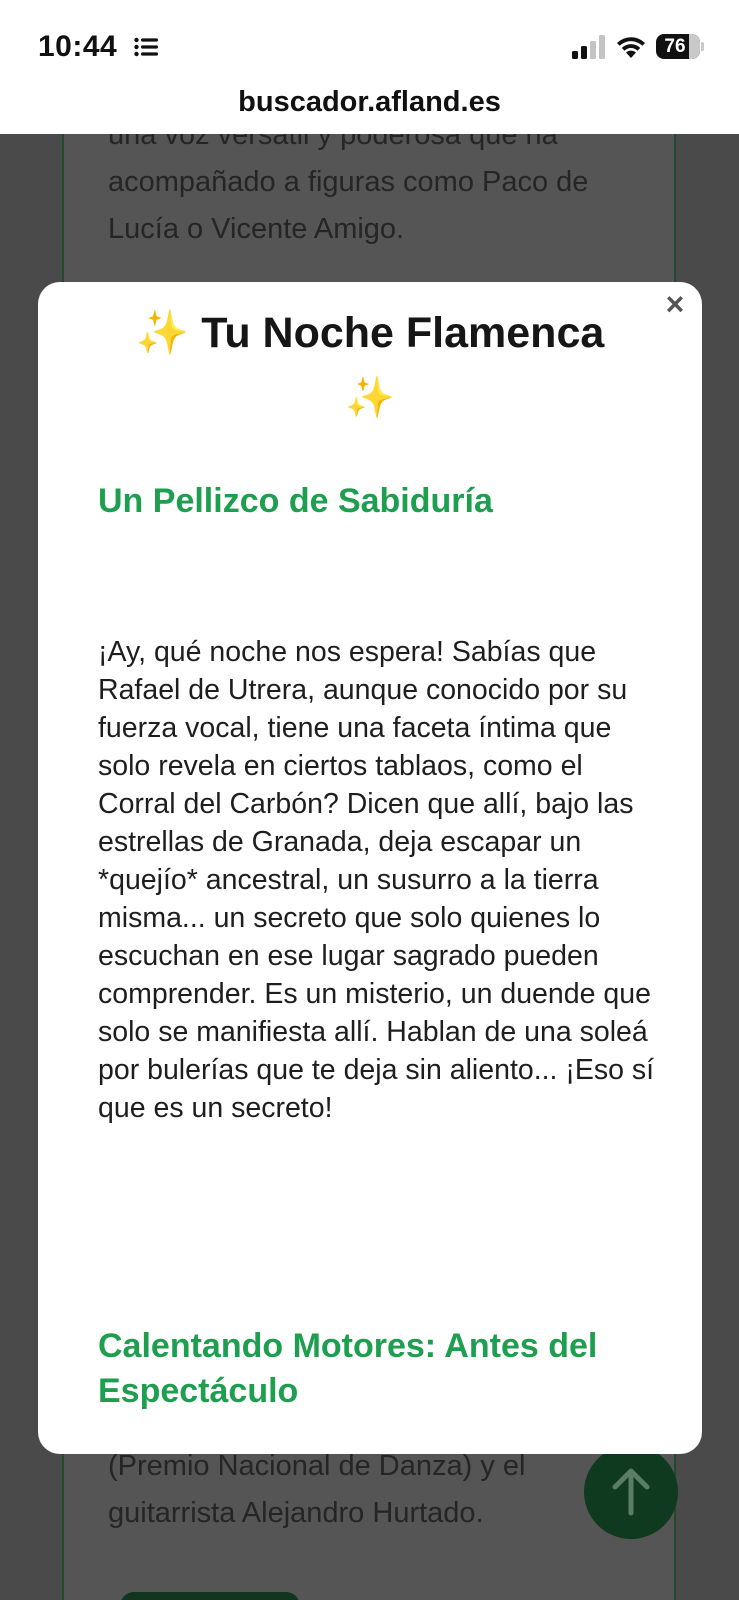 This screenshot has height=1600, width=739. I want to click on wifi-icon, so click(631, 47).